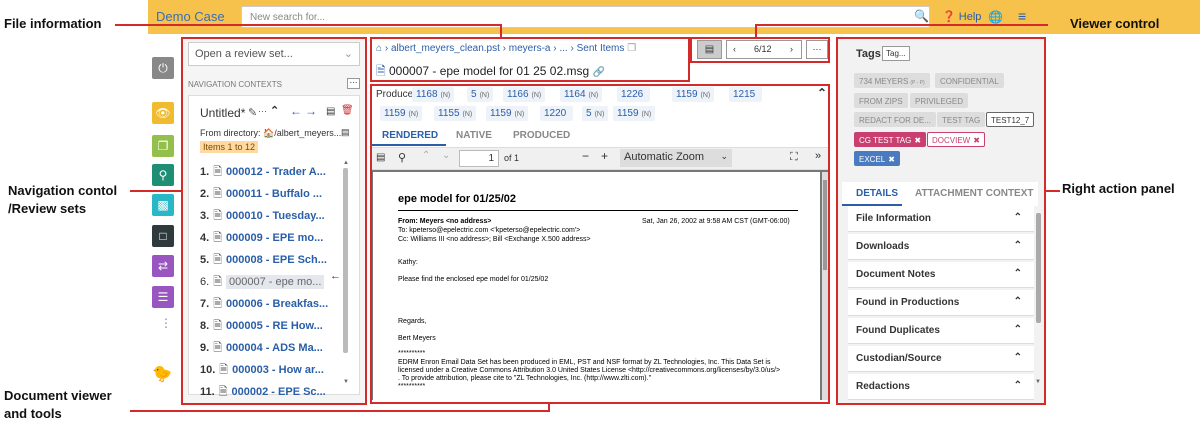  I want to click on connector-viewer-control-down, so click(756, 31).